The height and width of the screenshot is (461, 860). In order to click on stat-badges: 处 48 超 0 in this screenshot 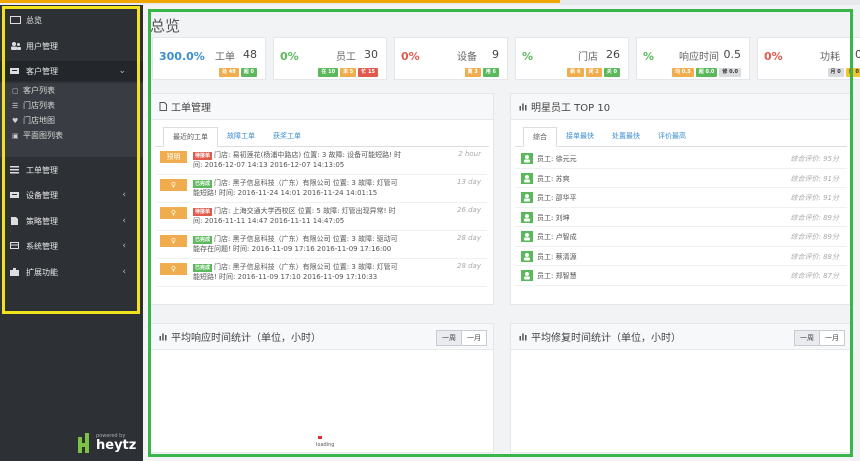, I will do `click(238, 72)`.